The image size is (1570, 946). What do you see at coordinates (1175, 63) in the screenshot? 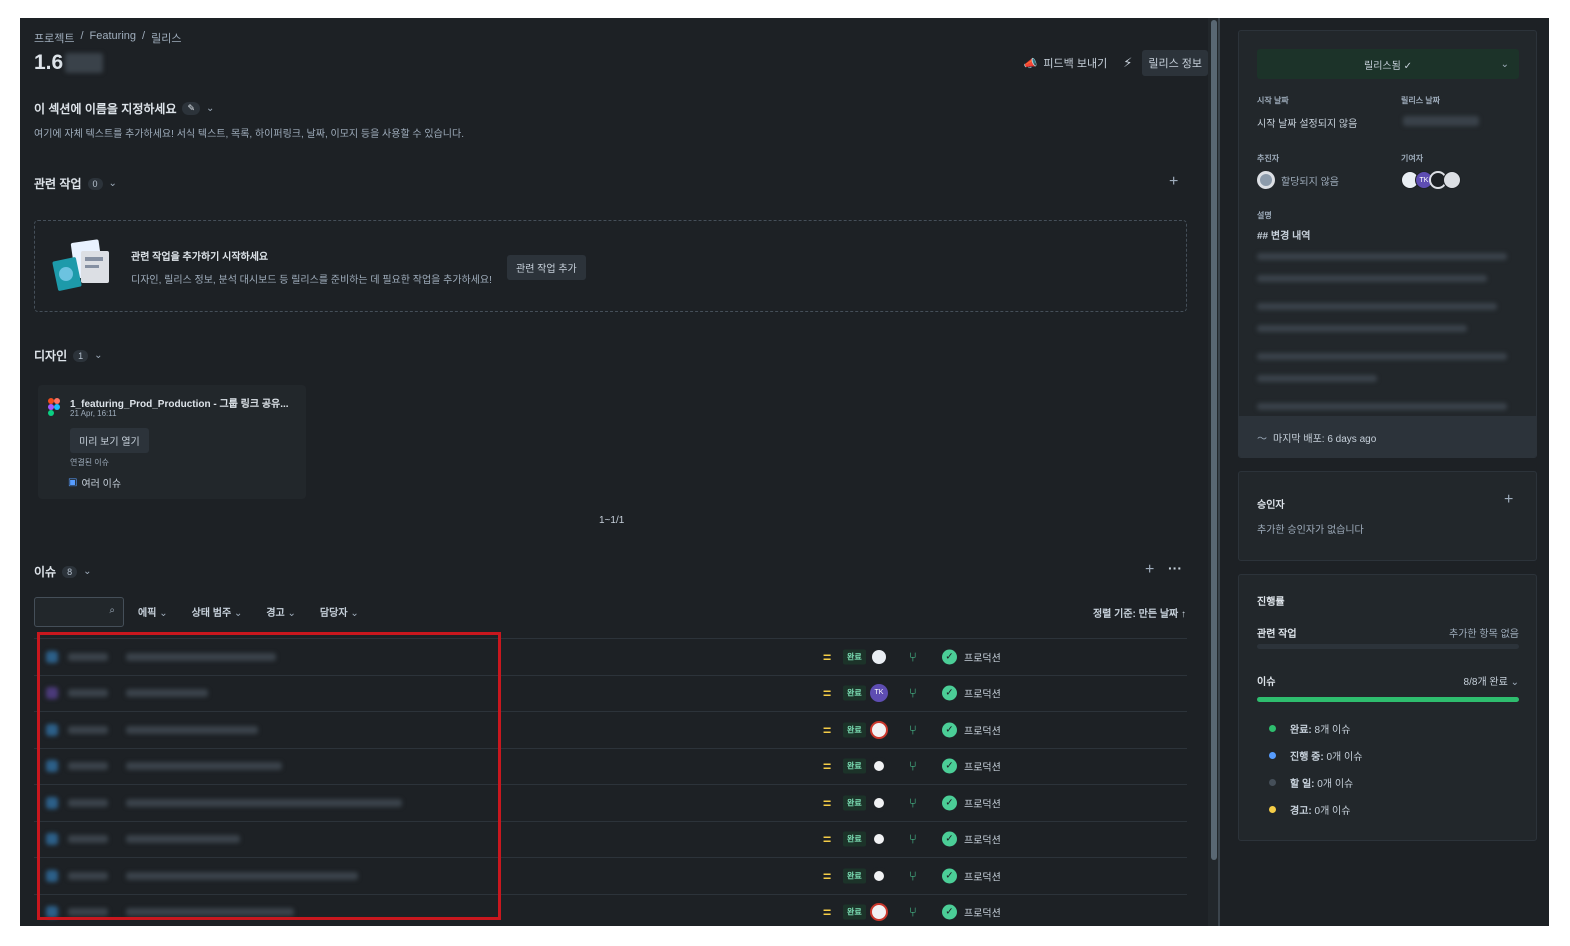
I see `release-info-button: 릴리스 정보` at bounding box center [1175, 63].